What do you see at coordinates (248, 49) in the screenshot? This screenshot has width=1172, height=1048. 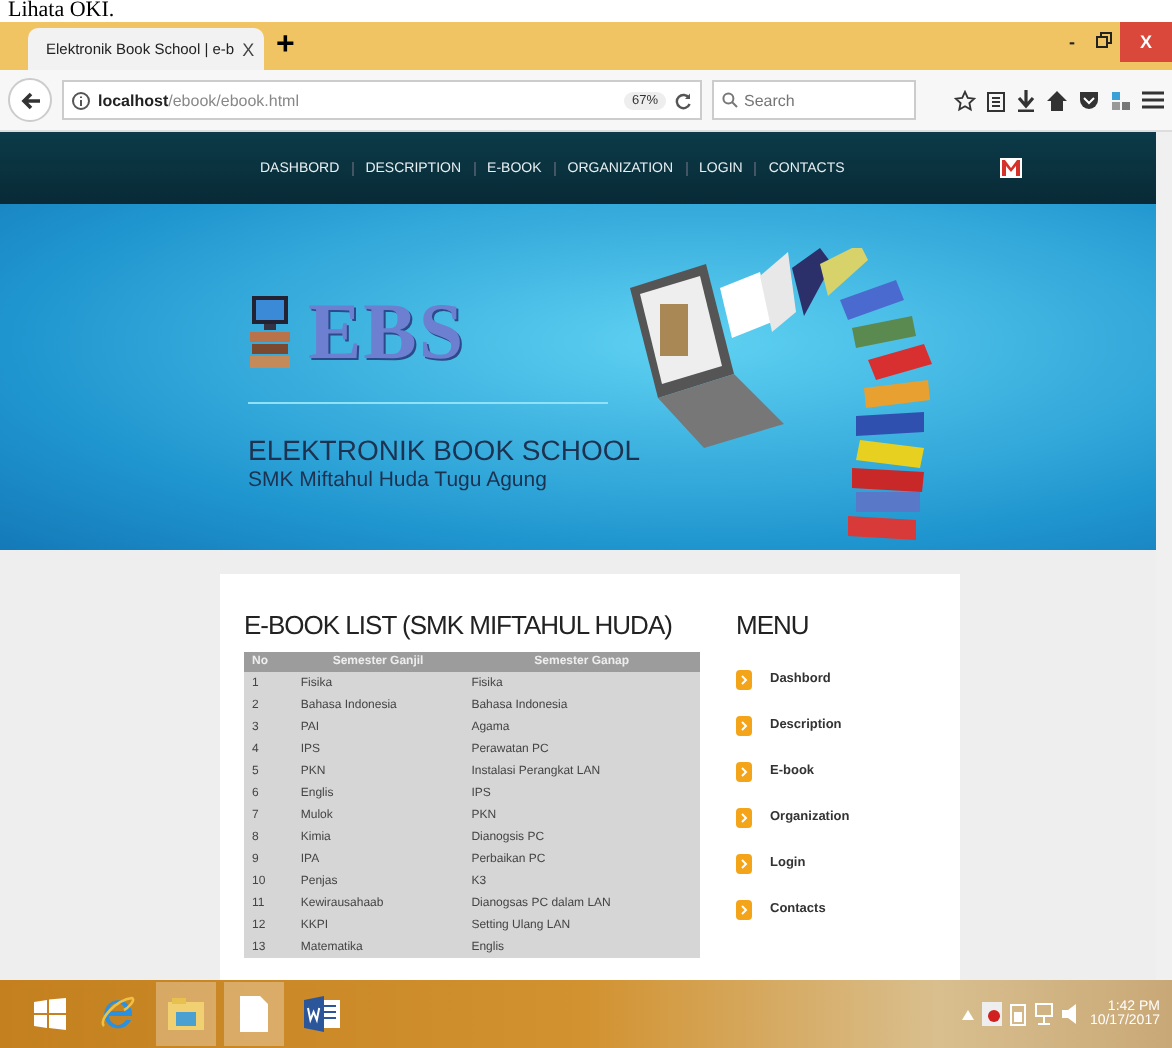 I see `tab-close-button: X` at bounding box center [248, 49].